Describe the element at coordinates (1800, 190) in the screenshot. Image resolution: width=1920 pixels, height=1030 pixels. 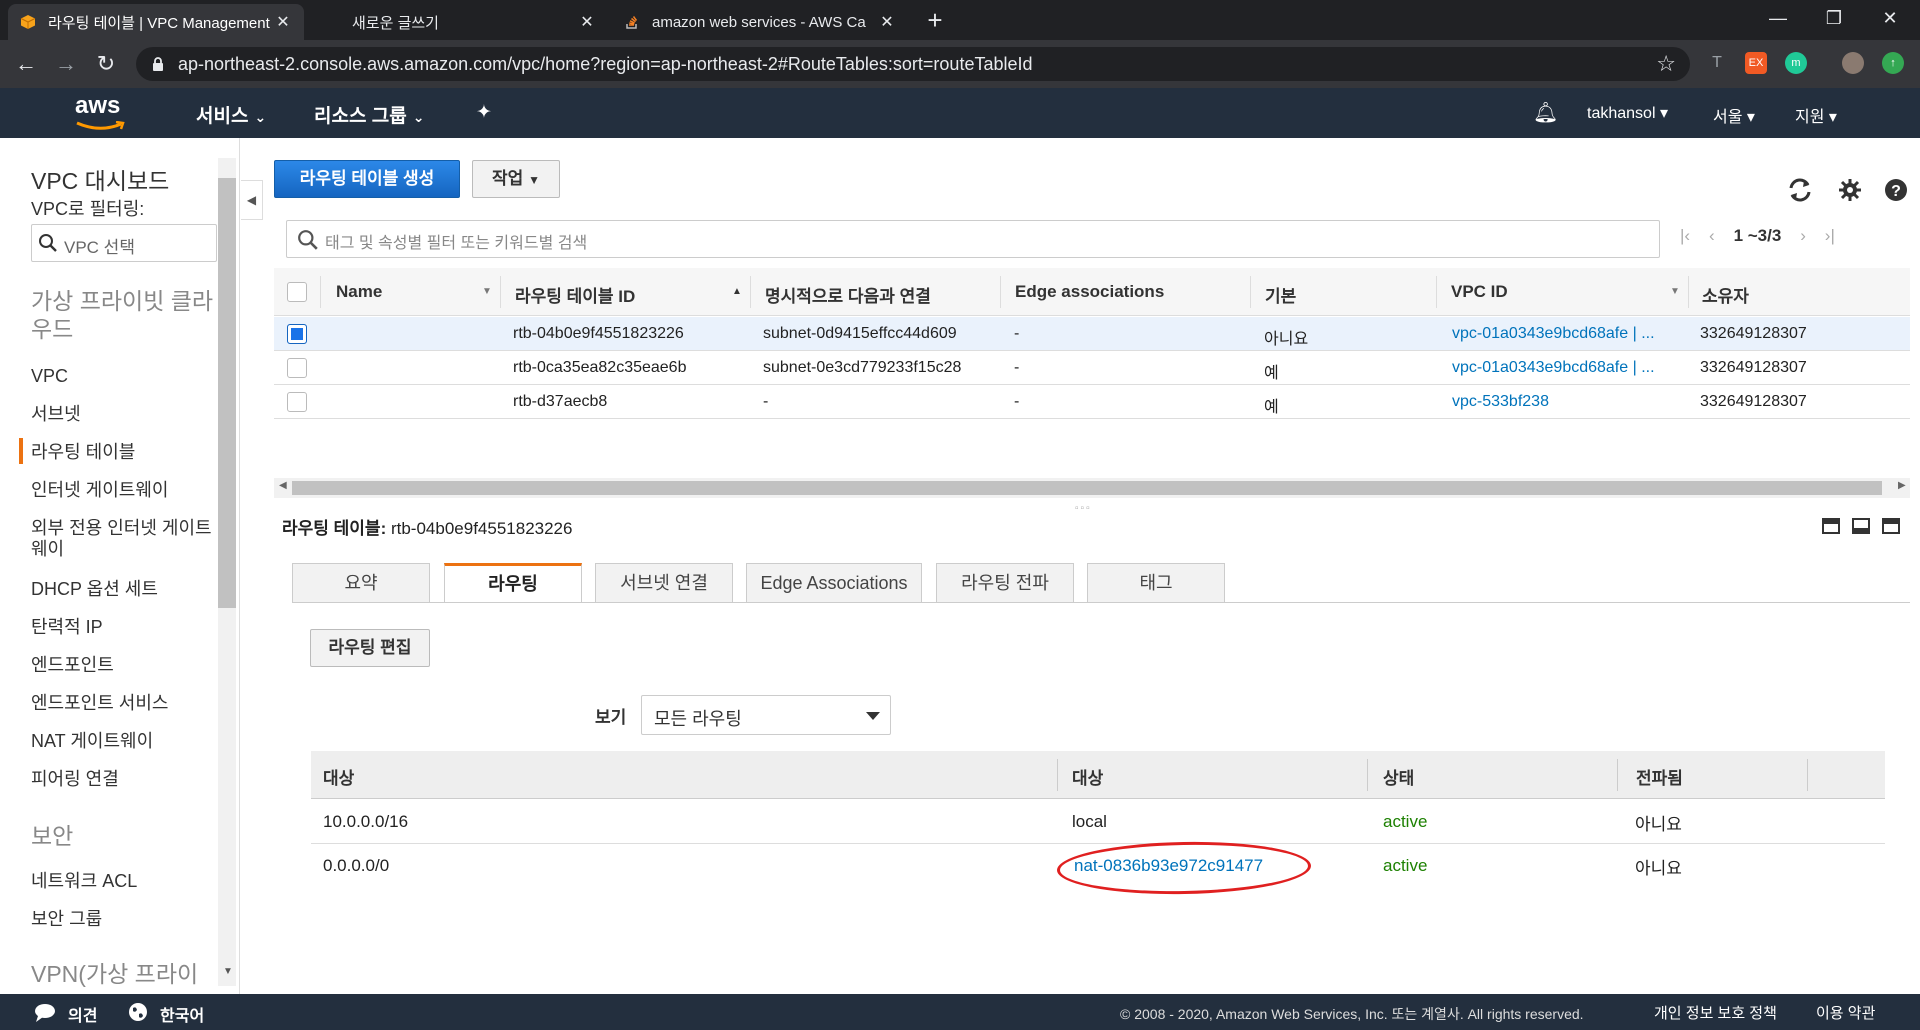
I see `refresh-icon` at that location.